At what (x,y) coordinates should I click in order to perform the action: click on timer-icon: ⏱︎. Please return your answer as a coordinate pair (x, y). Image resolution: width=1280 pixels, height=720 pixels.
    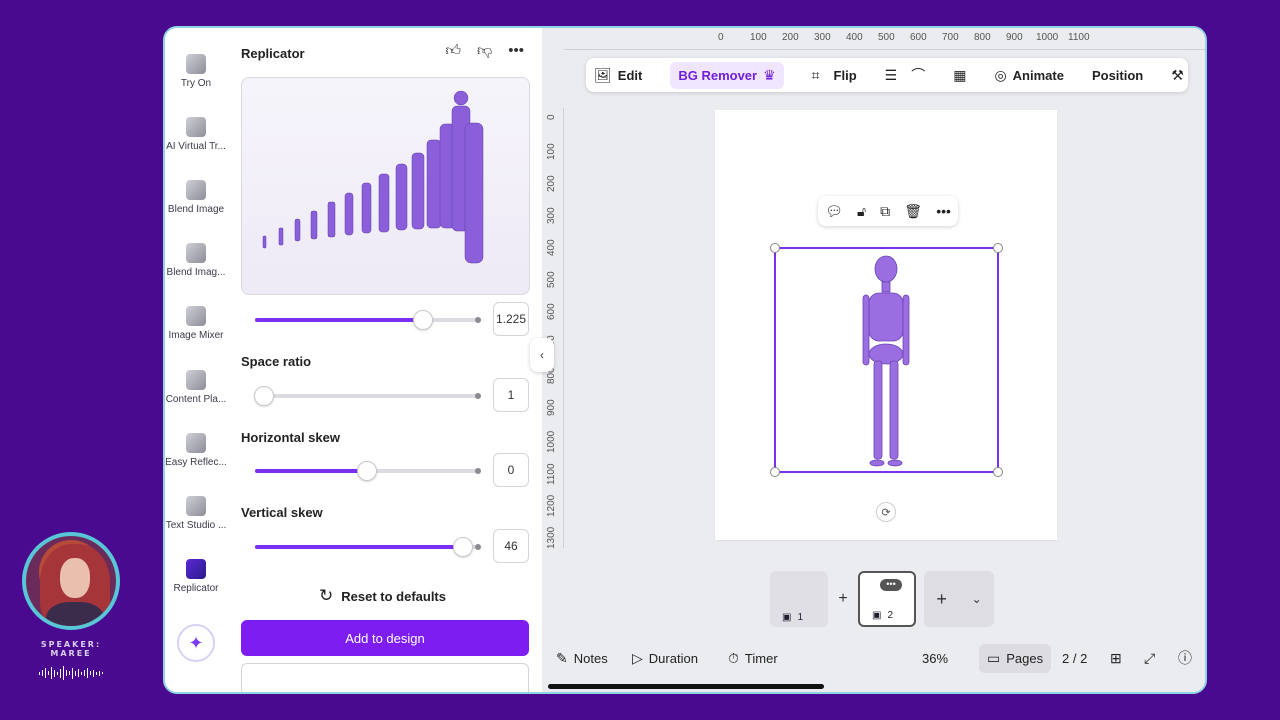
    Looking at the image, I should click on (733, 657).